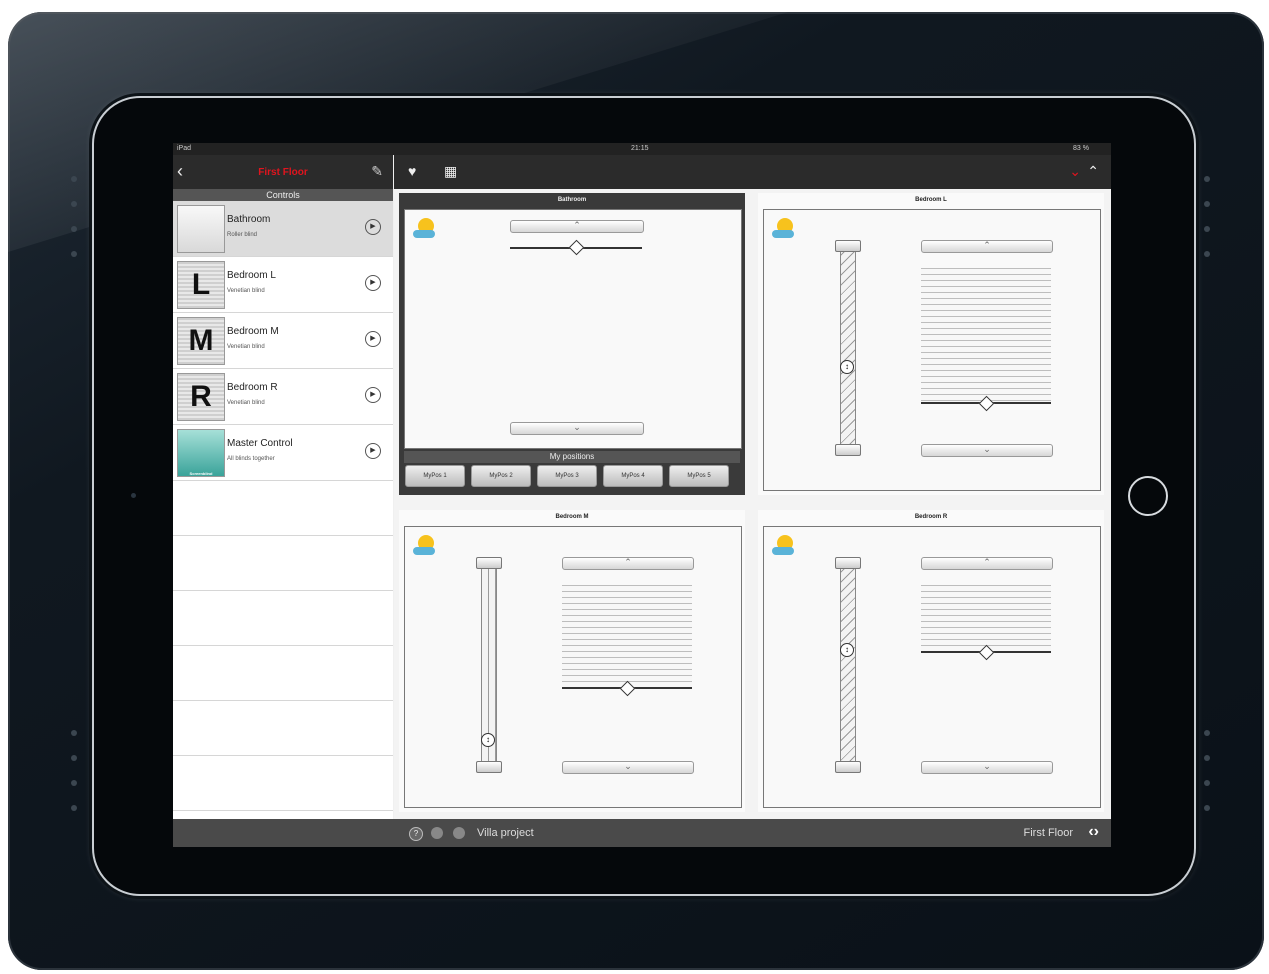  I want to click on list-item-bedroom-r: R Bedroom R Venetian blind ▶, so click(283, 397).